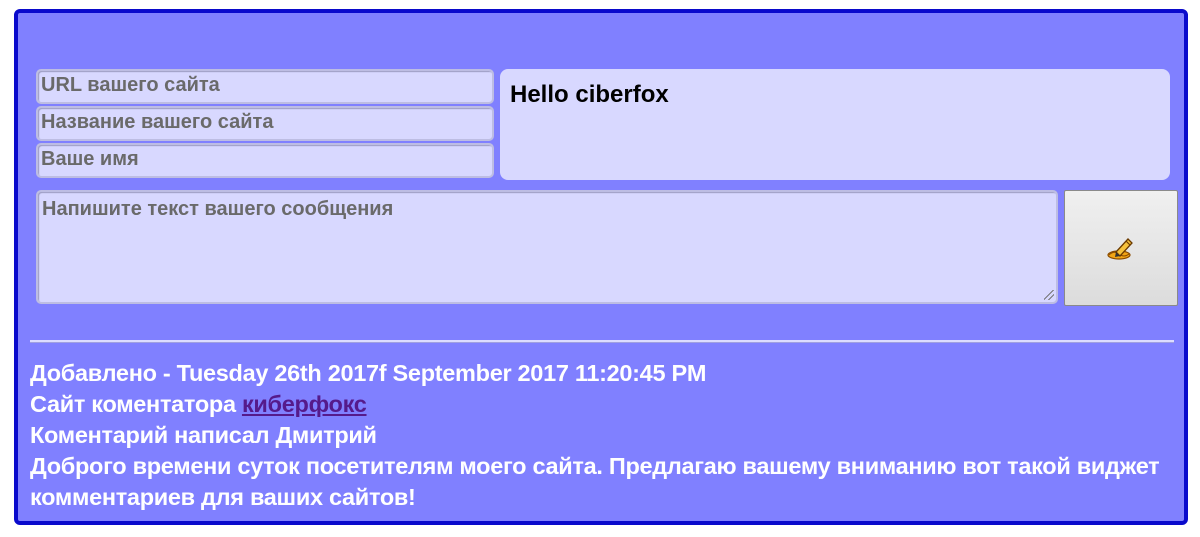 This screenshot has height=537, width=1200. Describe the element at coordinates (157, 122) in the screenshot. I see `site-name-placeholder: Название вашего сайта` at that location.